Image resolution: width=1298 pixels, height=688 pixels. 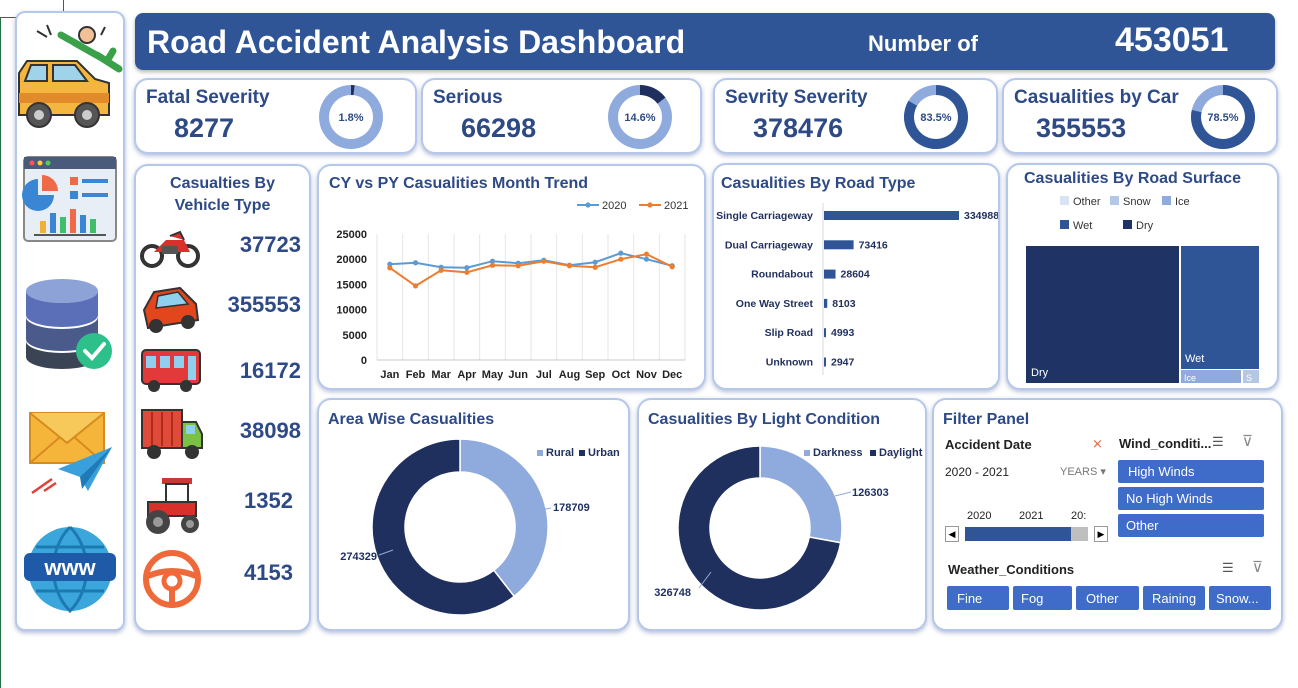 I want to click on weather-option-fine: Fine, so click(x=978, y=598).